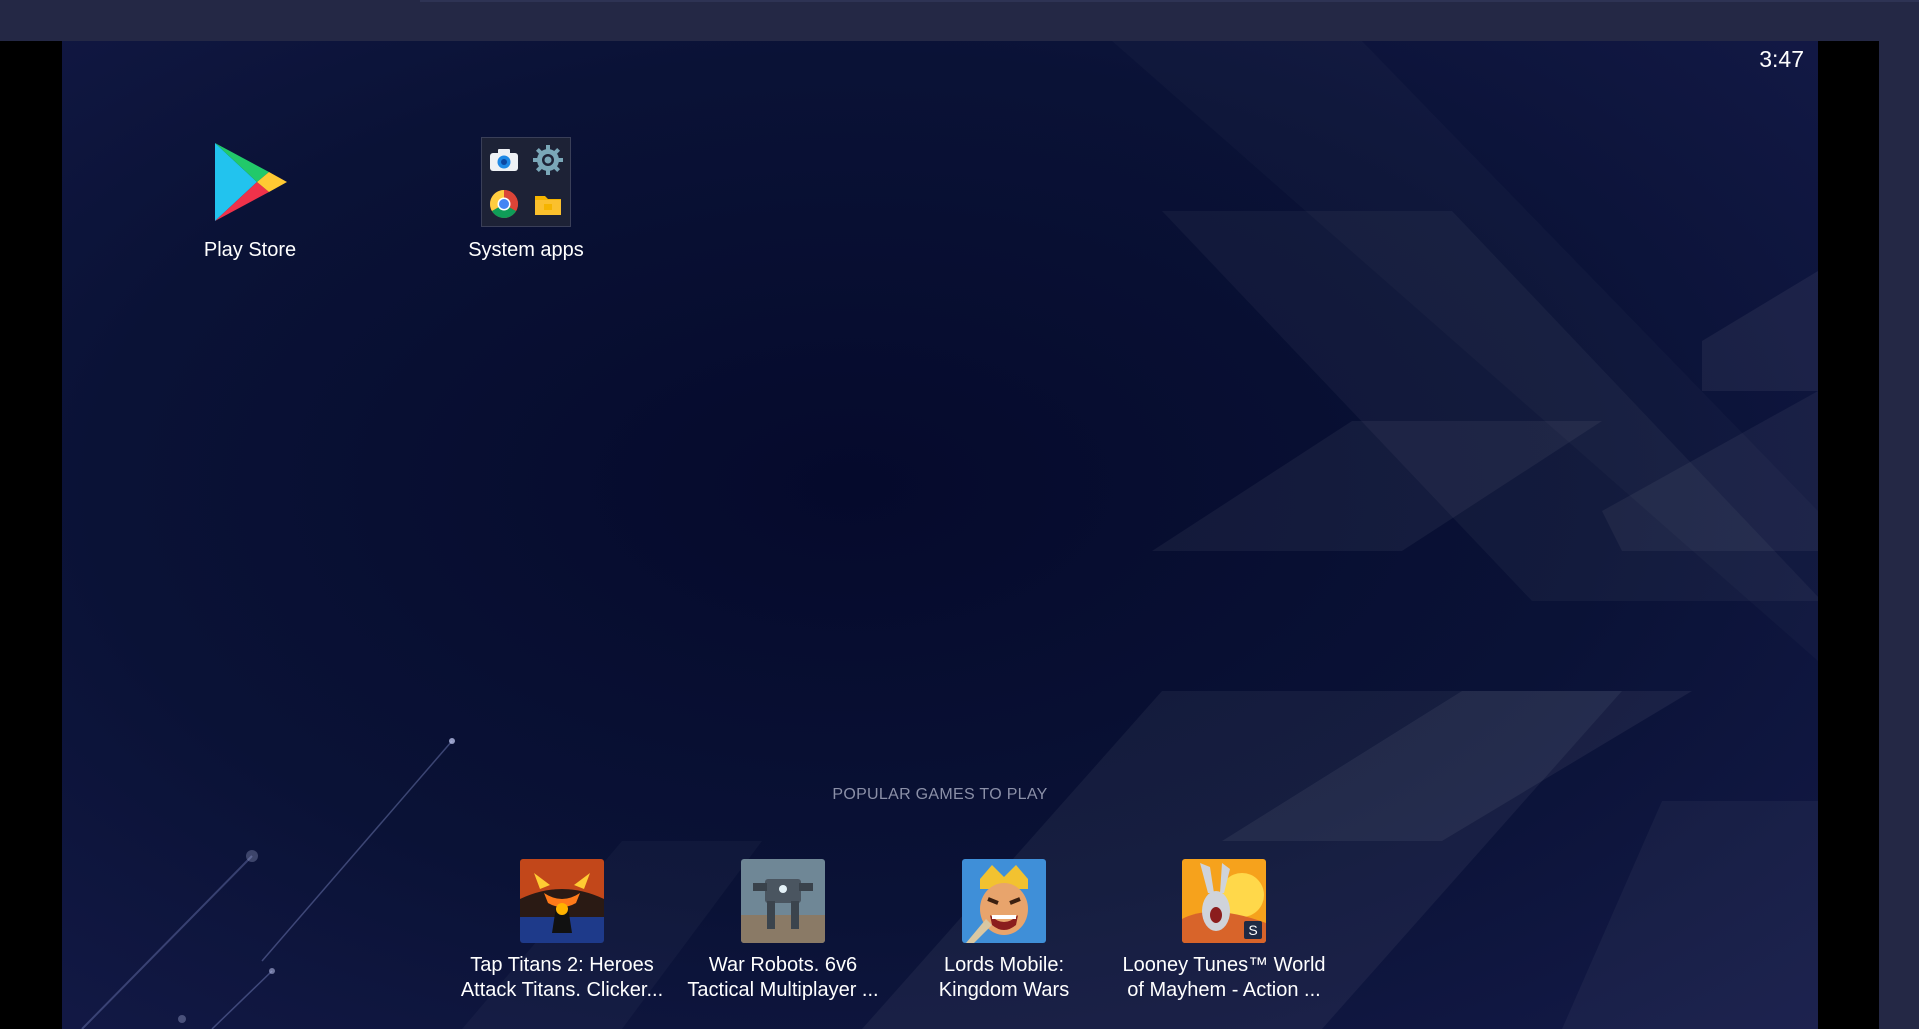 Image resolution: width=1919 pixels, height=1029 pixels. I want to click on play-store-icon, so click(250, 182).